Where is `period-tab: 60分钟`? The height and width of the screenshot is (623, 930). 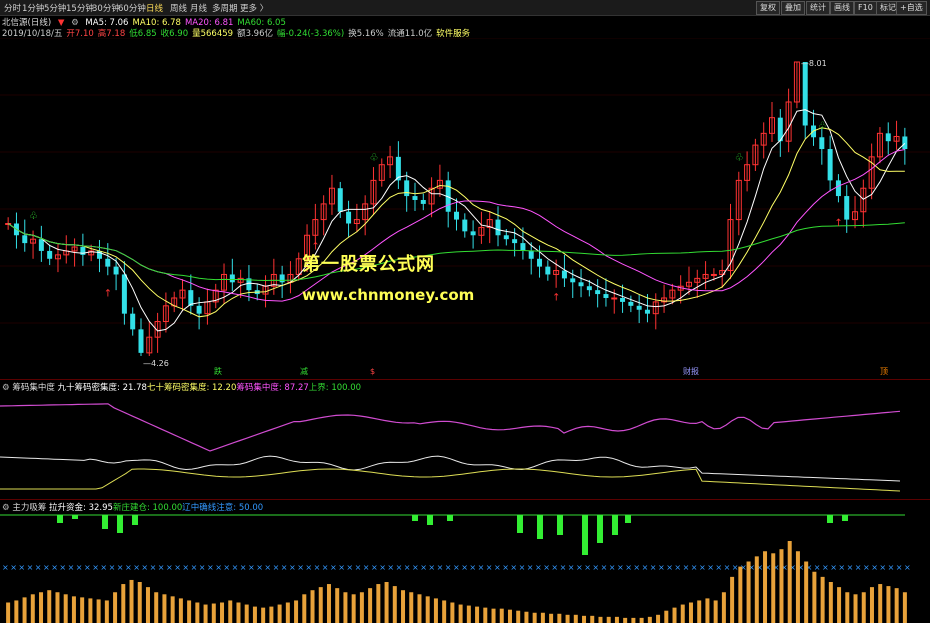 period-tab: 60分钟 is located at coordinates (132, 8).